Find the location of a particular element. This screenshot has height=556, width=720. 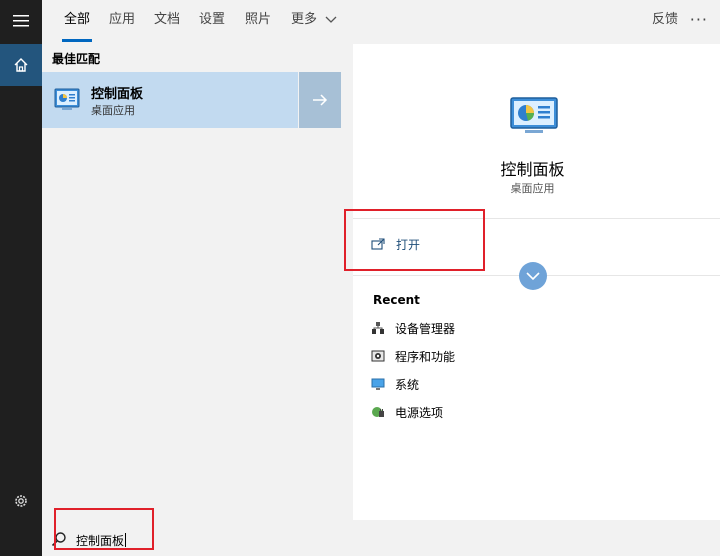

system-monitor-icon is located at coordinates (378, 384).